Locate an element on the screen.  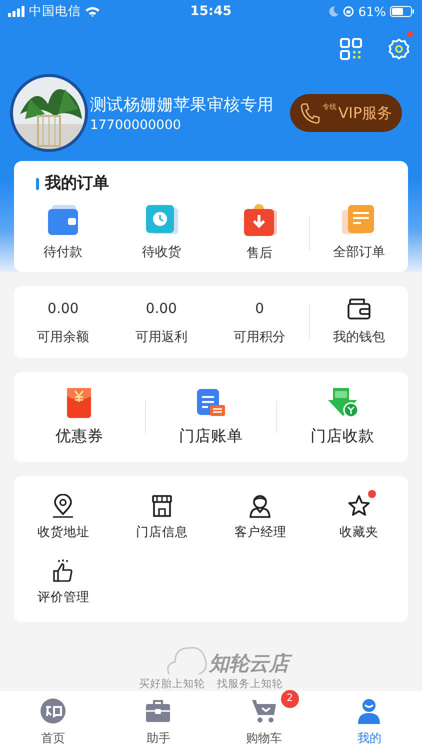
service-button: 评价管理 is located at coordinates (63, 582).